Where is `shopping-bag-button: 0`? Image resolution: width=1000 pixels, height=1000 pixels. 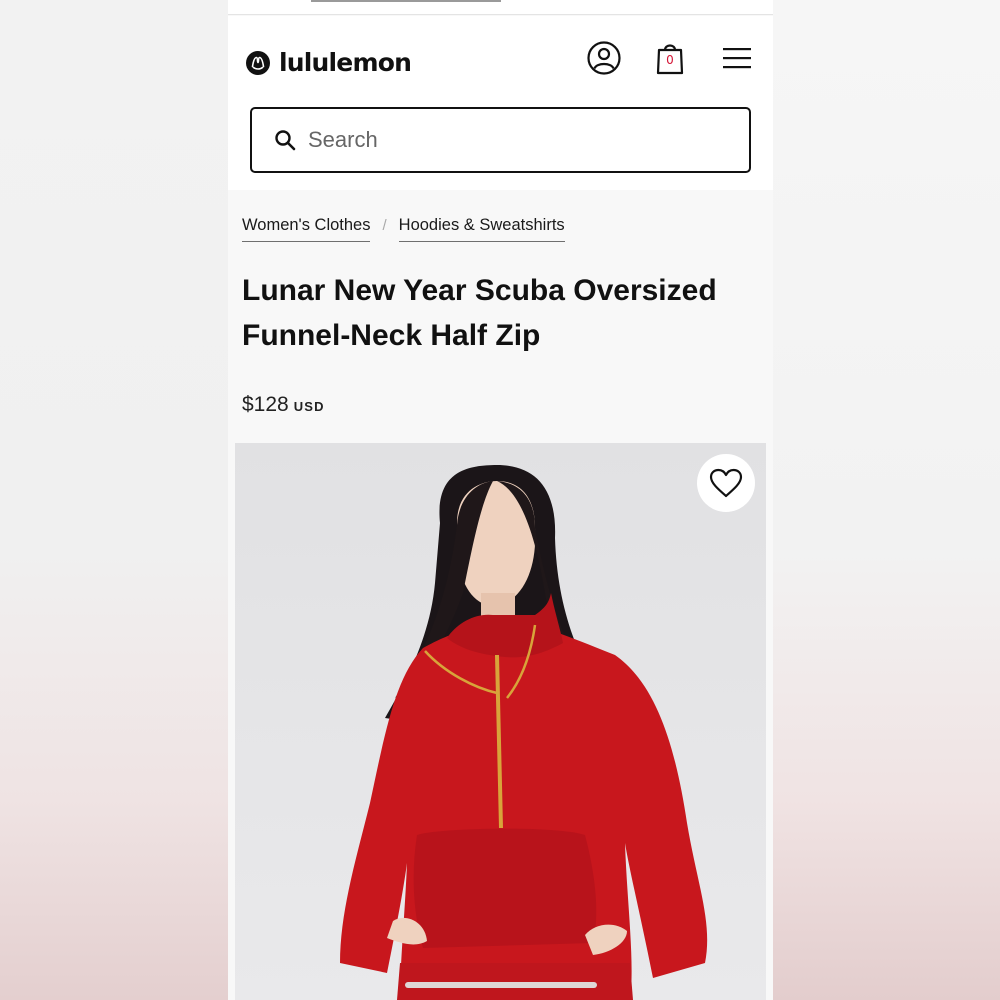
shopping-bag-button: 0 is located at coordinates (670, 58).